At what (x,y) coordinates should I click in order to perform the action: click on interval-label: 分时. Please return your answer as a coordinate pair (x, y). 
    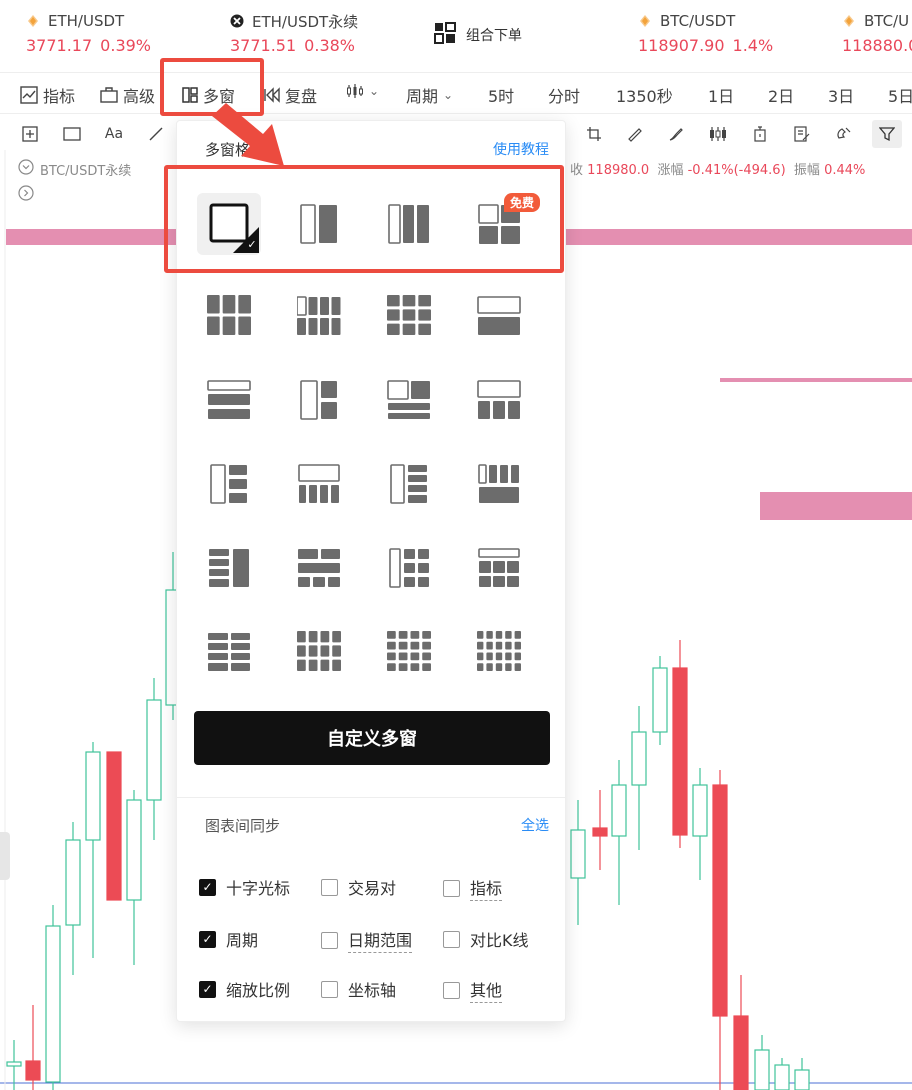
    Looking at the image, I should click on (564, 96).